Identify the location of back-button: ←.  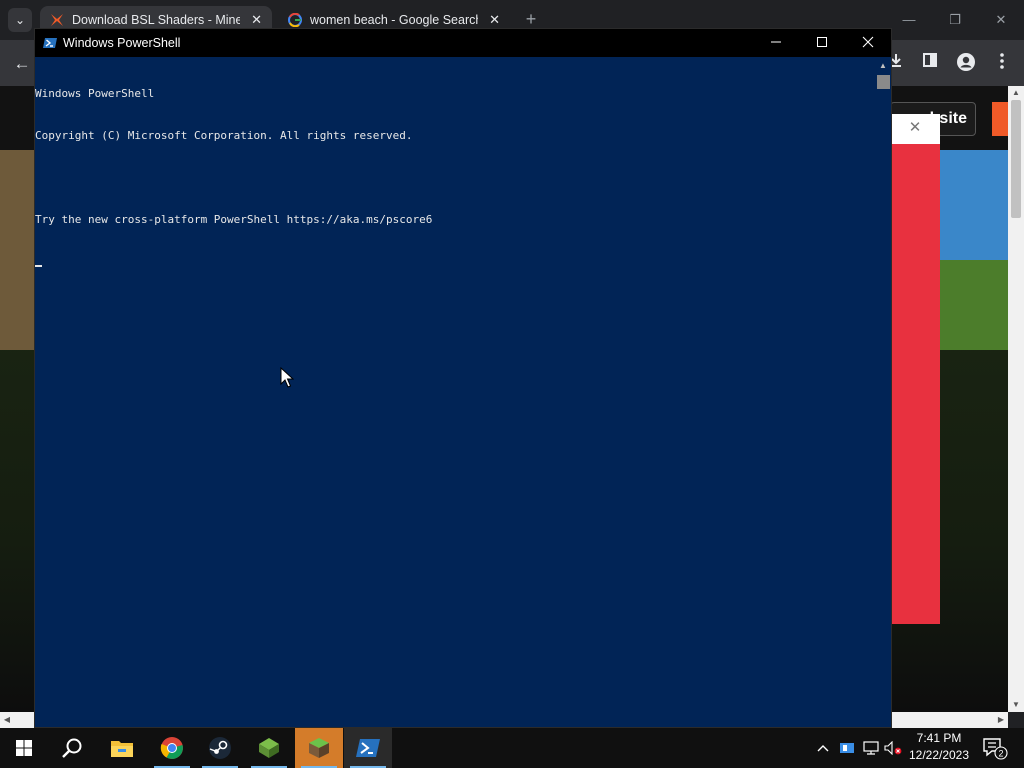
(22, 64).